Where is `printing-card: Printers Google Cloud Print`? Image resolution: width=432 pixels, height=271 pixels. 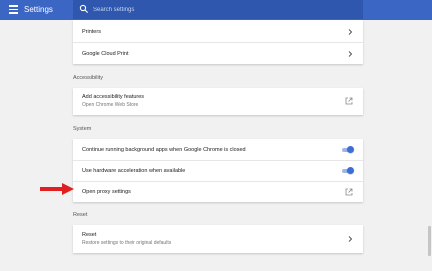
printing-card: Printers Google Cloud Print is located at coordinates (218, 42).